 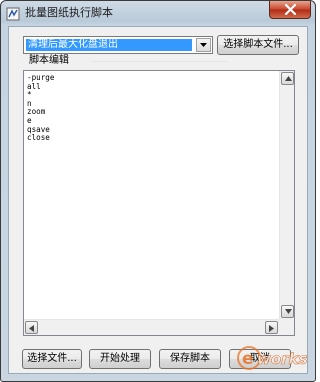 I want to click on scroll-down-button, so click(x=287, y=311).